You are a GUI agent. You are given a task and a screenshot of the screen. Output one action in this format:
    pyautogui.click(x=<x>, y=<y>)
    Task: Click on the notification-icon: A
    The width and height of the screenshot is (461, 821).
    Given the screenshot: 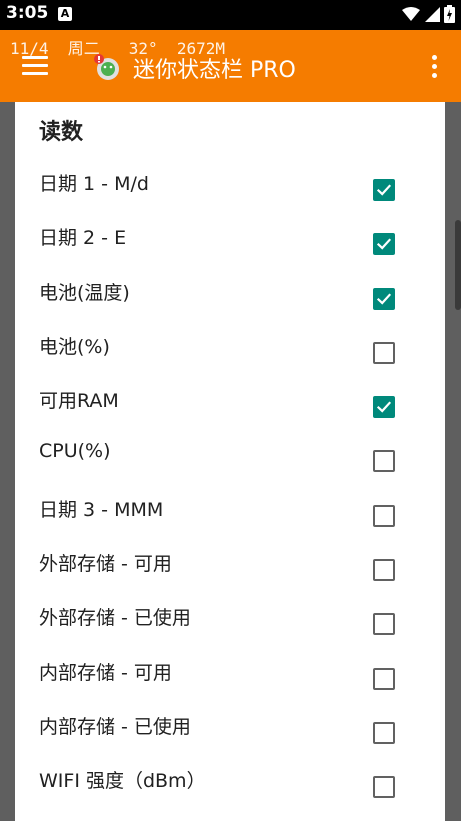 What is the action you would take?
    pyautogui.click(x=65, y=14)
    